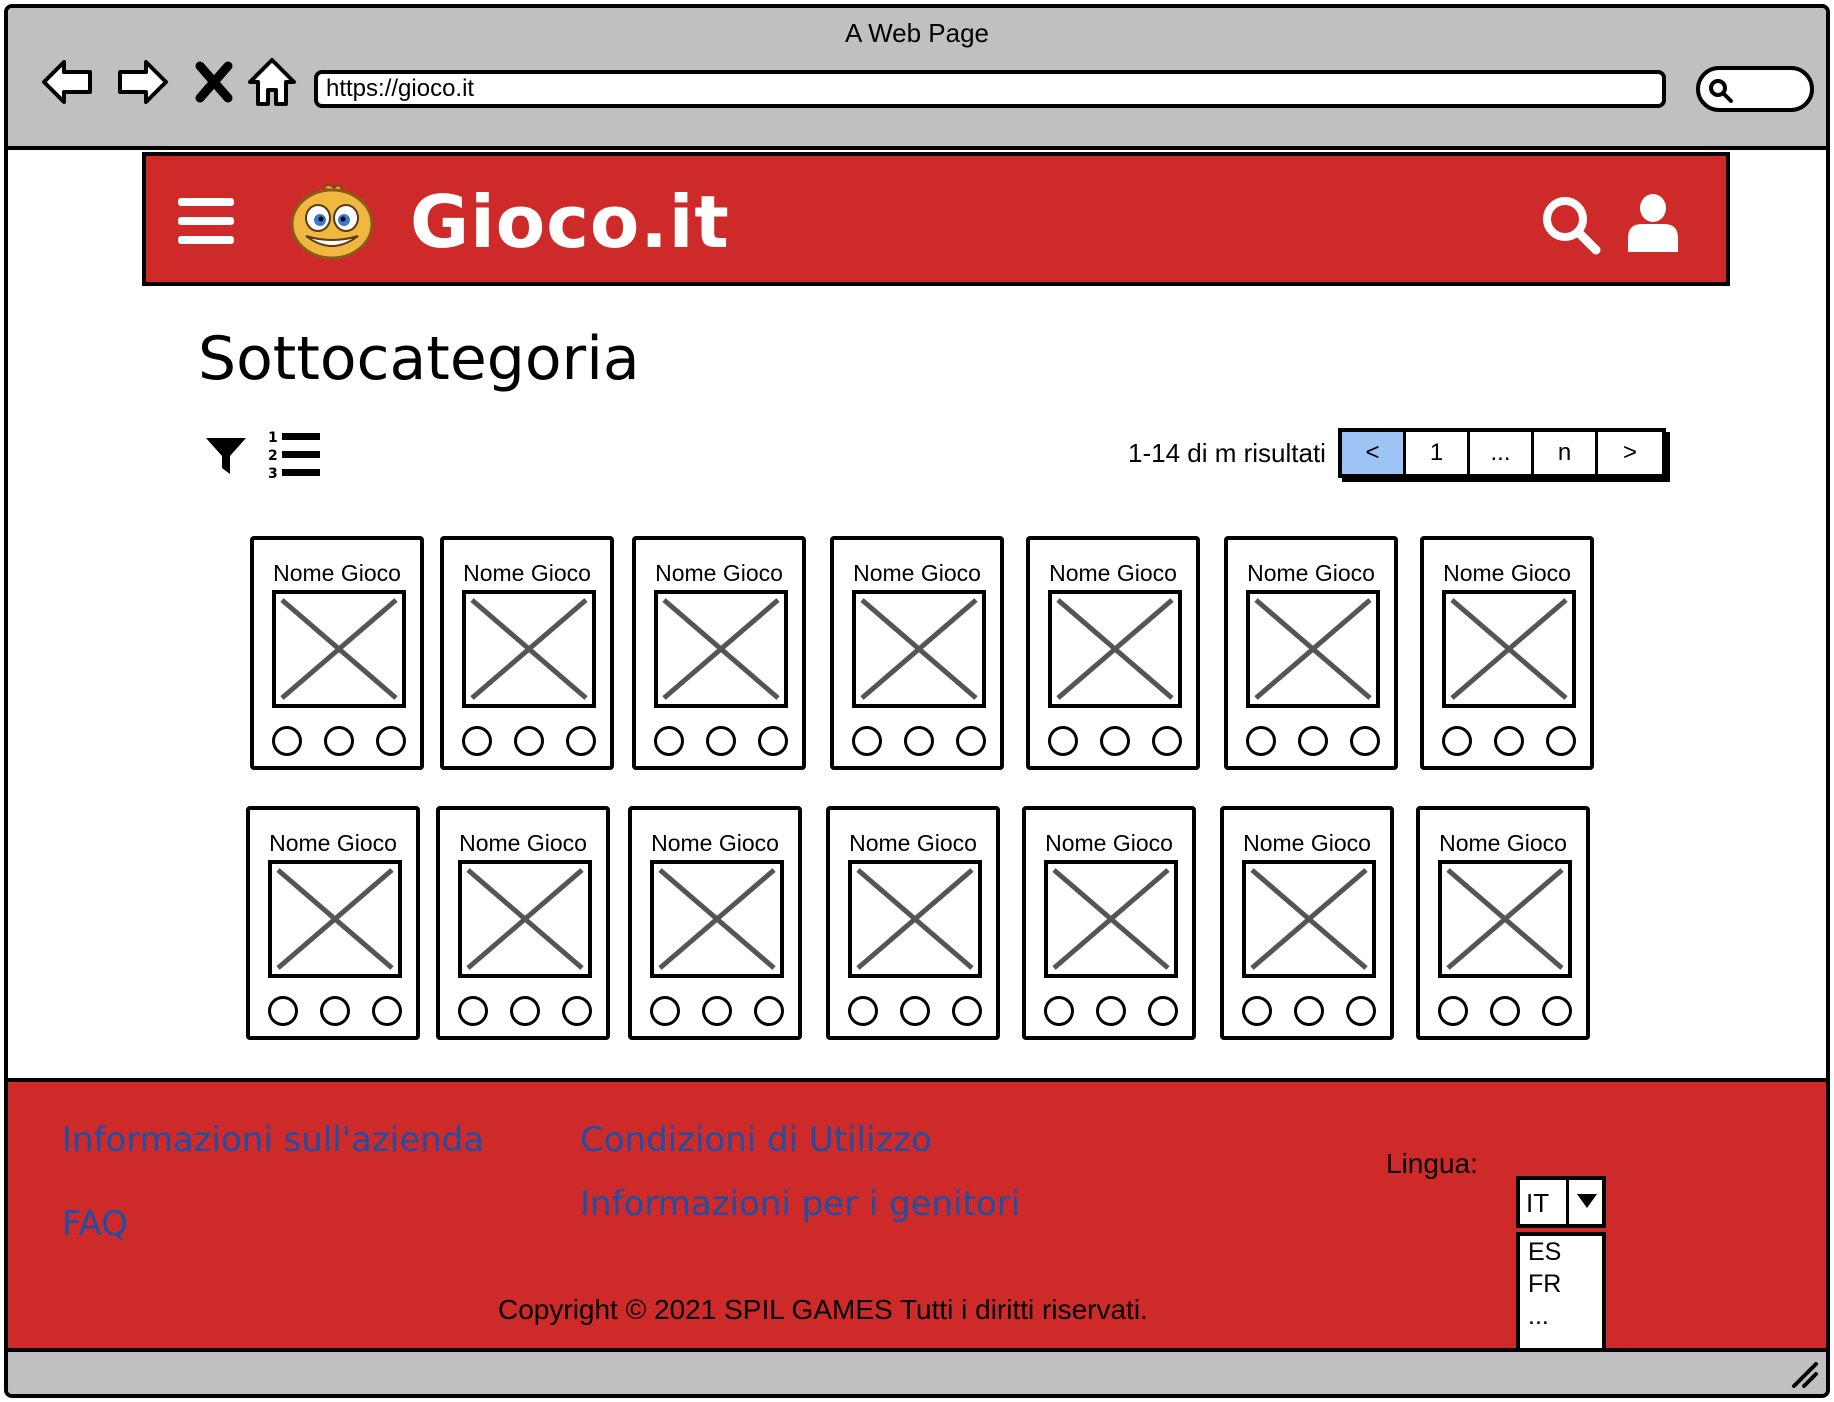 This screenshot has height=1402, width=1834. What do you see at coordinates (1630, 453) in the screenshot?
I see `pagination-next-button: >` at bounding box center [1630, 453].